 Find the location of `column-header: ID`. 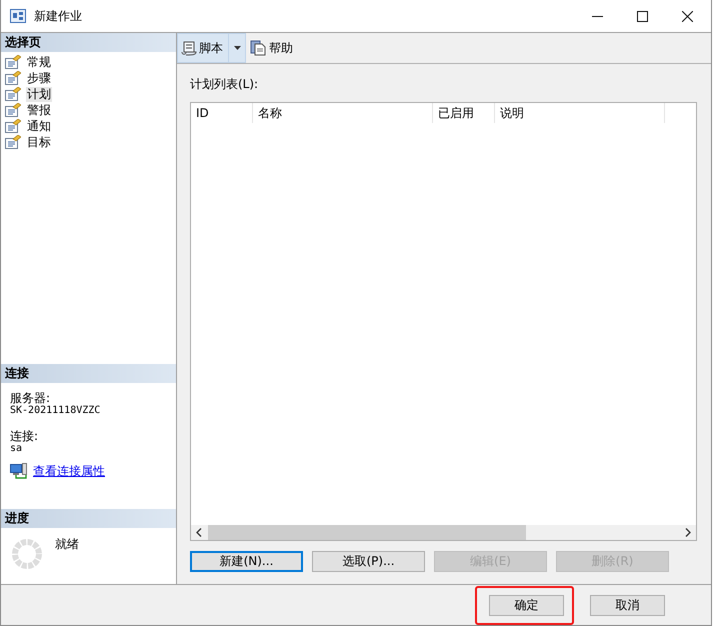

column-header: ID is located at coordinates (222, 113).